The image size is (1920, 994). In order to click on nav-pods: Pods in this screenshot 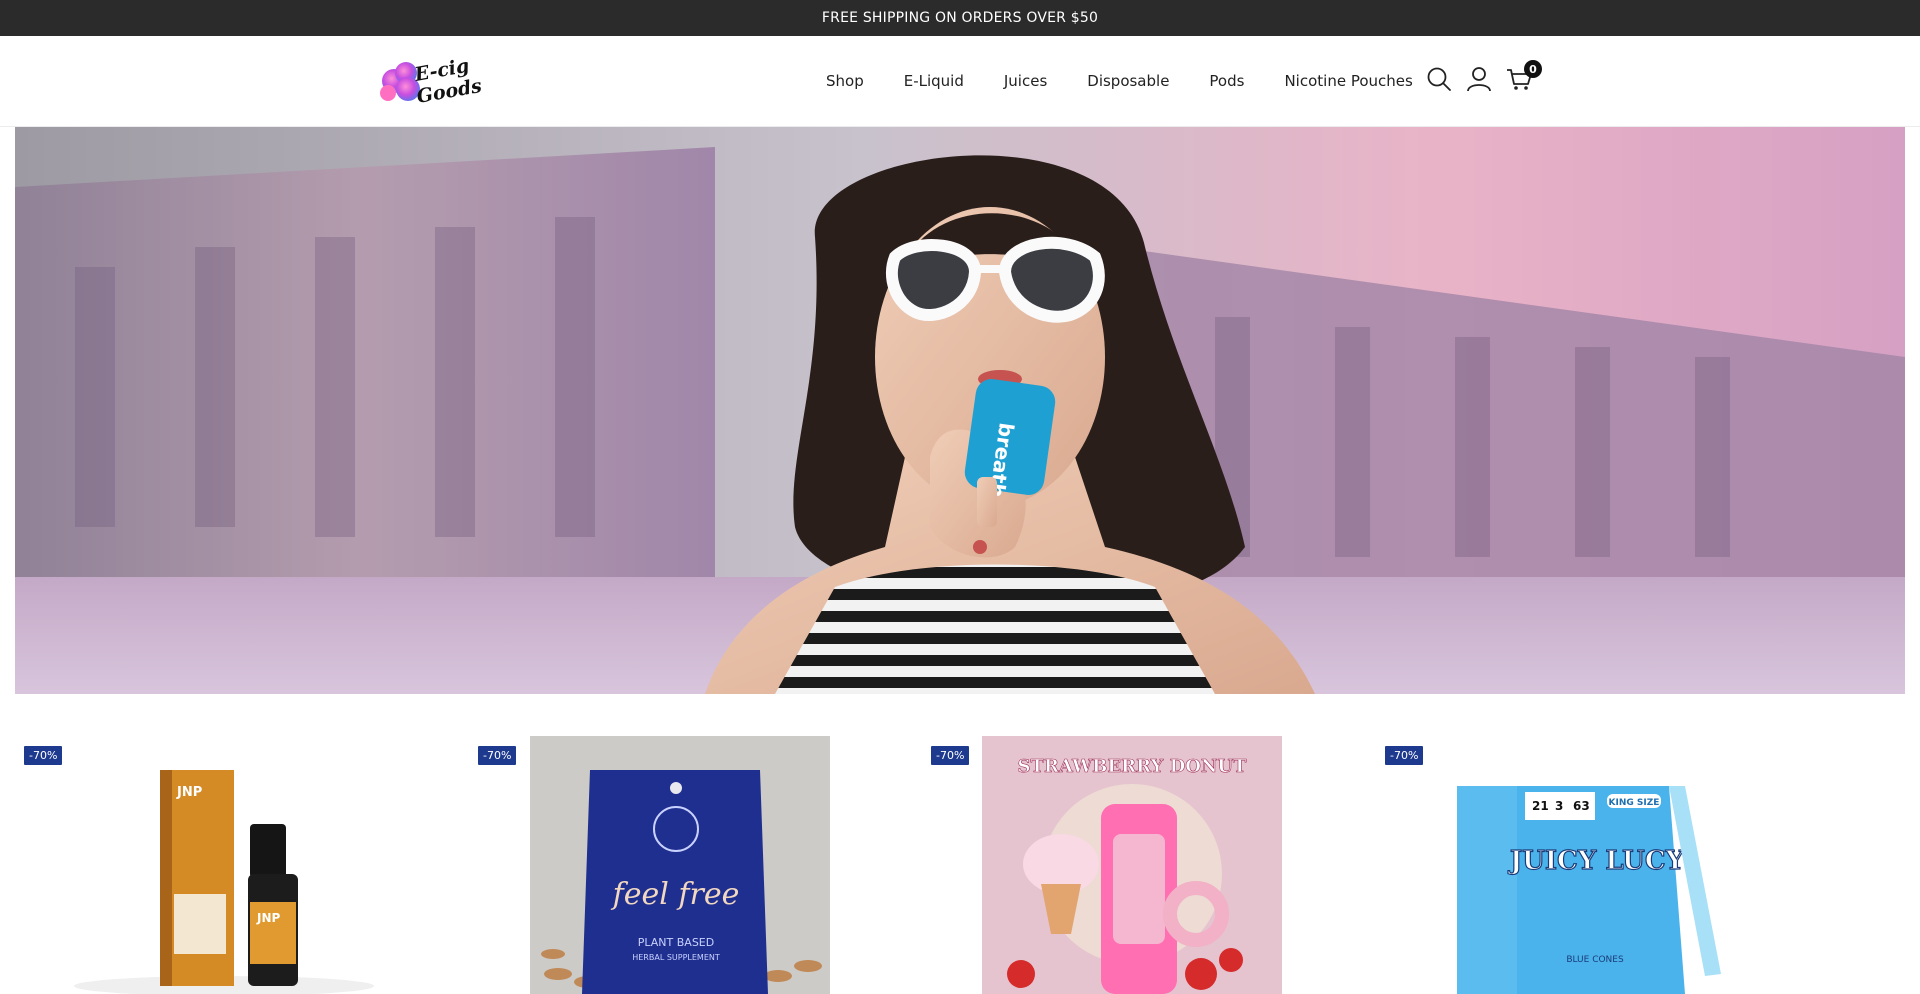, I will do `click(1226, 81)`.